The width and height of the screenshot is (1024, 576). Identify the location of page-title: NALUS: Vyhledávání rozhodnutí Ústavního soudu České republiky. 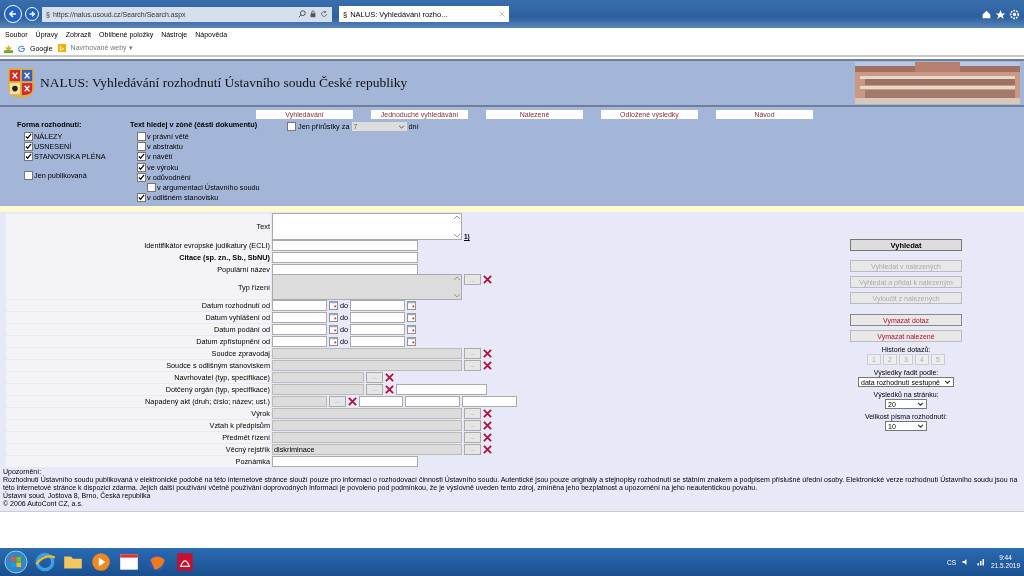
(224, 83).